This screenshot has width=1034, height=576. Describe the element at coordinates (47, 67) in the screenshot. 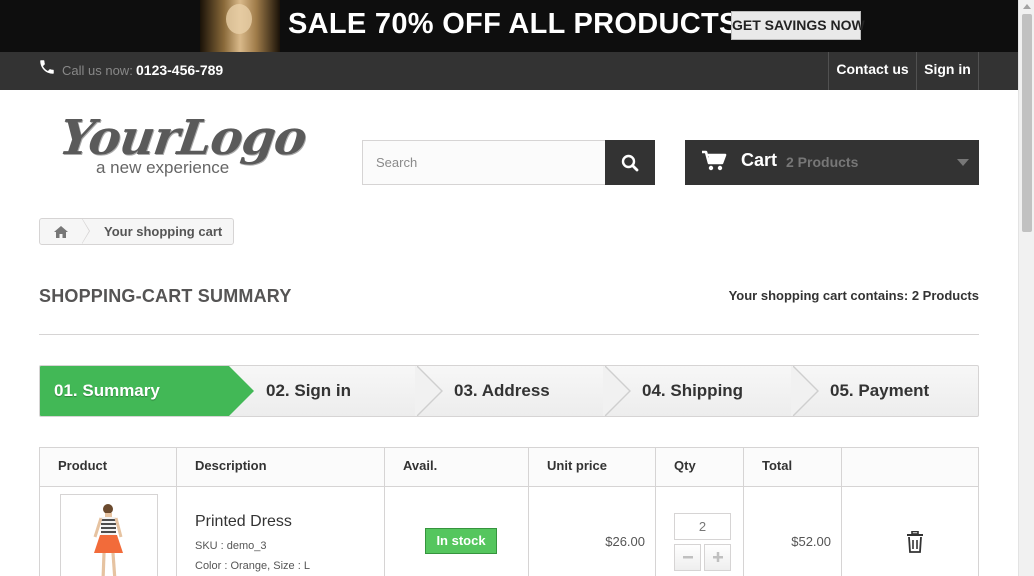

I see `phone-icon` at that location.